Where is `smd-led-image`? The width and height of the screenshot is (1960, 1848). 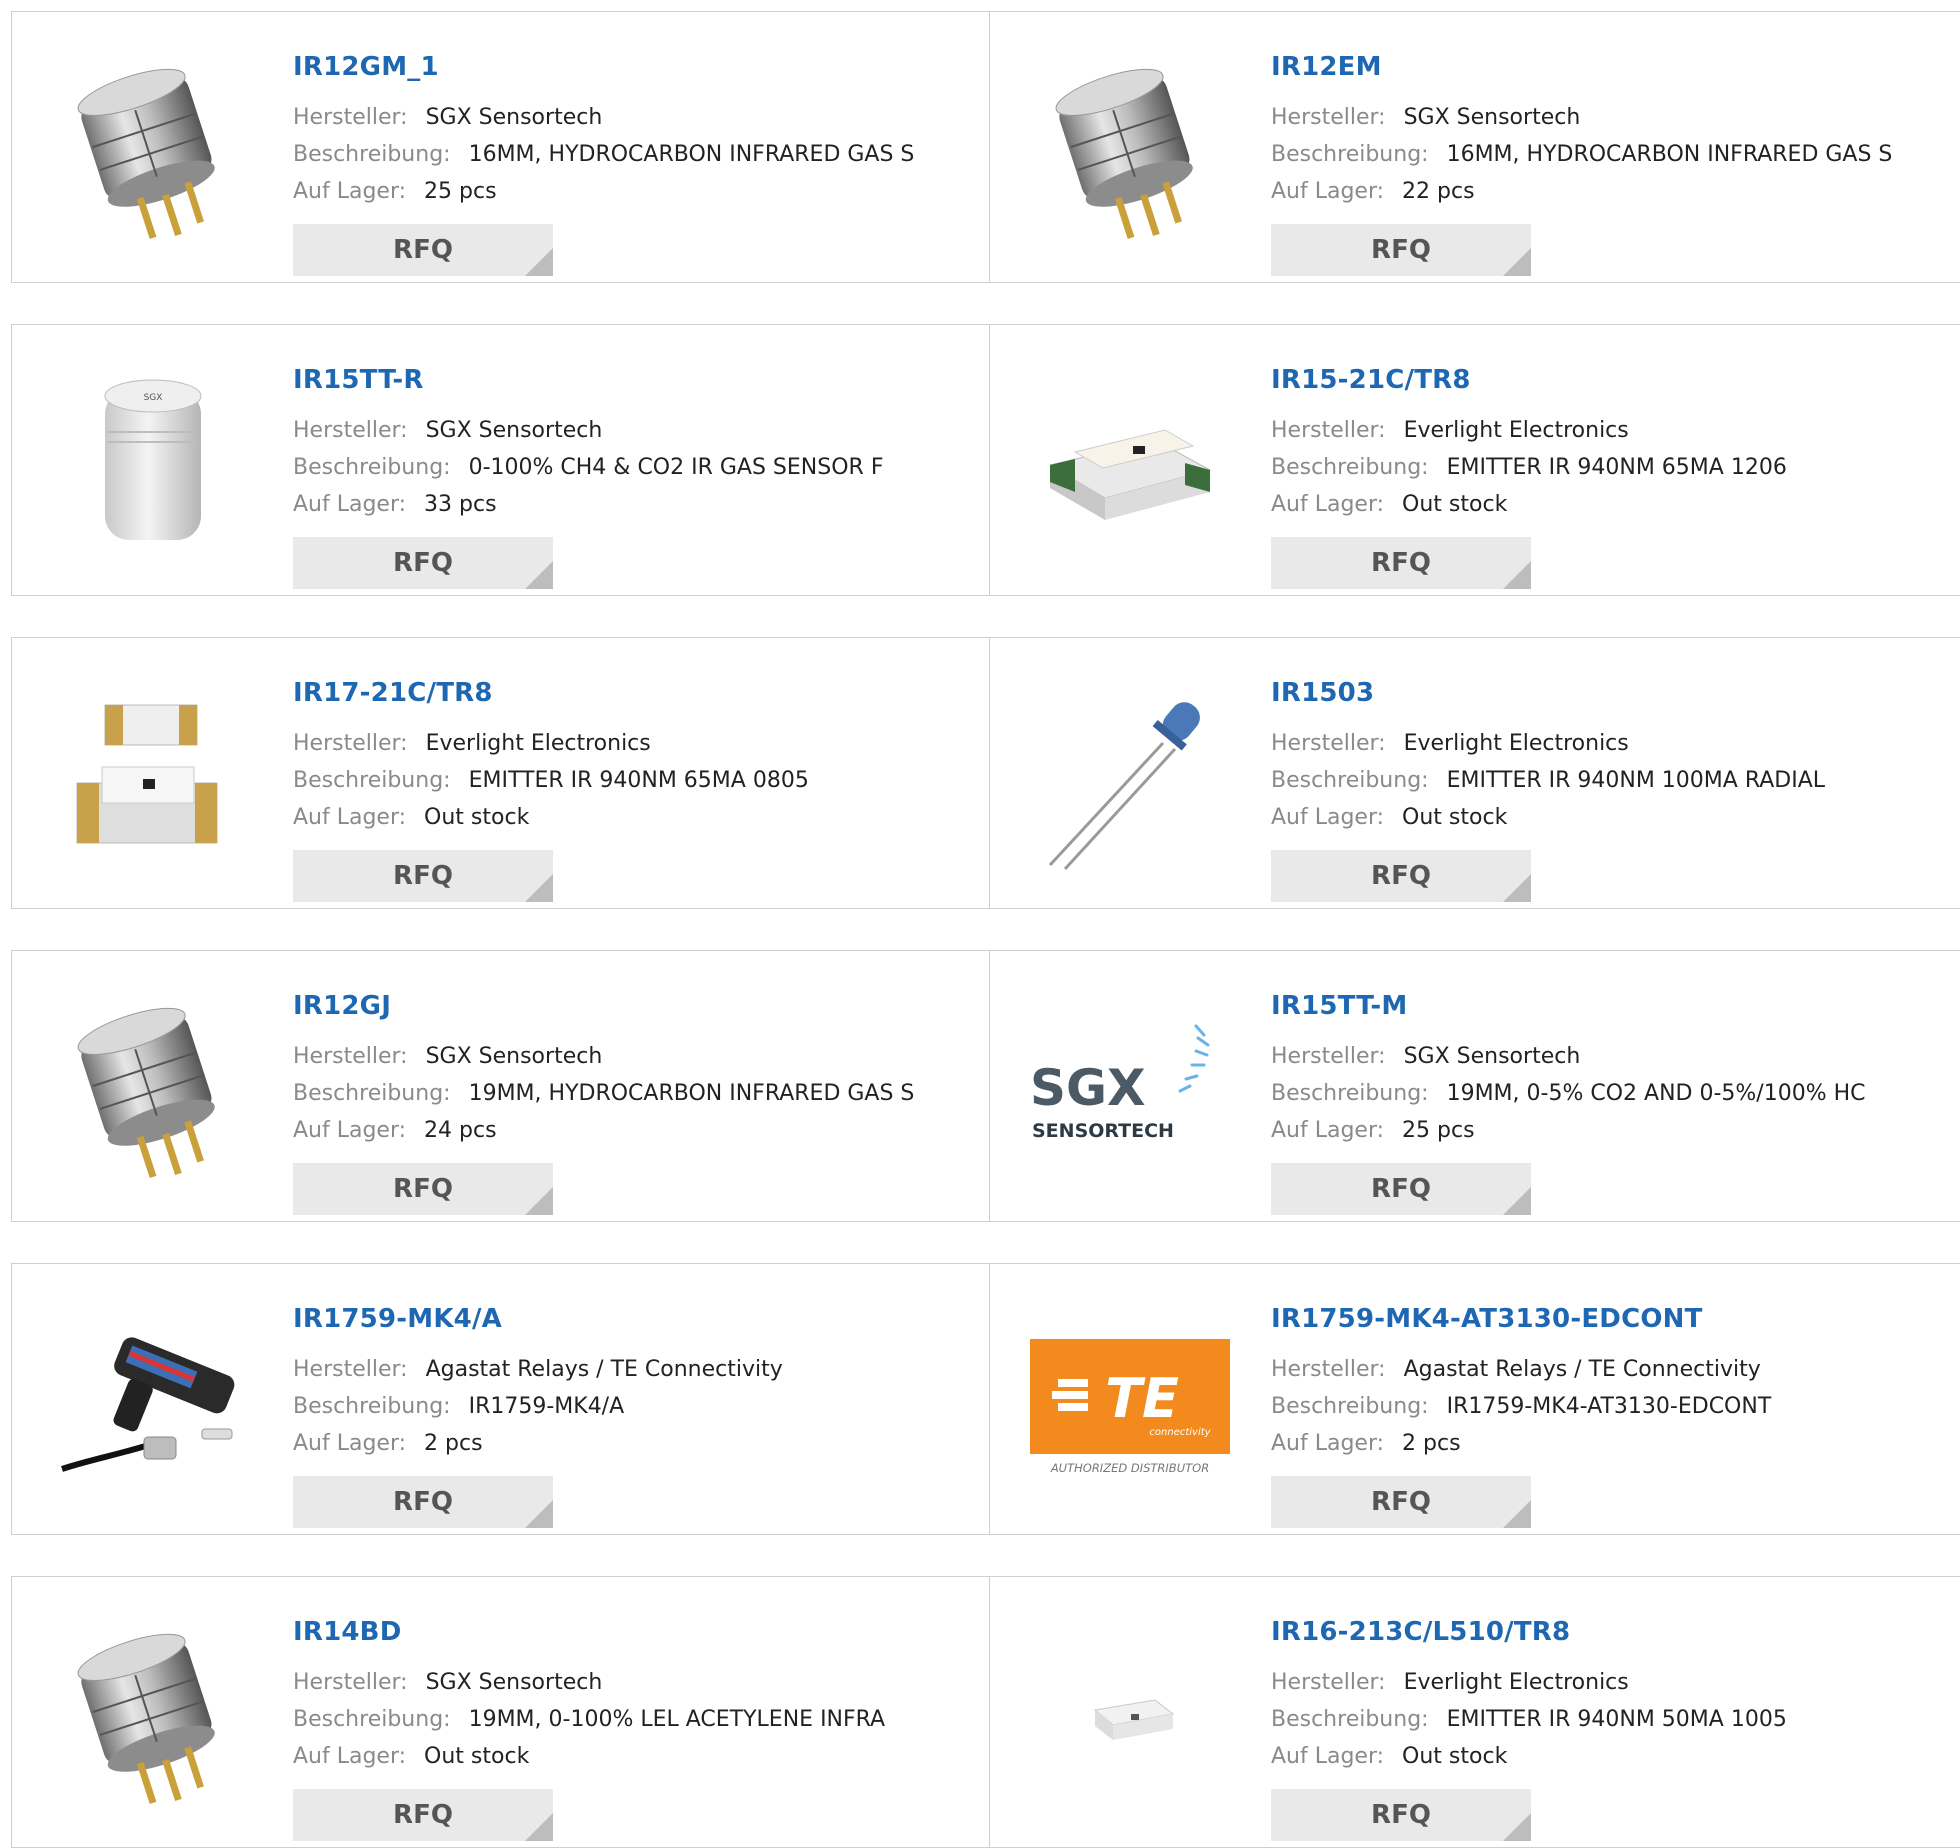
smd-led-image is located at coordinates (1130, 465).